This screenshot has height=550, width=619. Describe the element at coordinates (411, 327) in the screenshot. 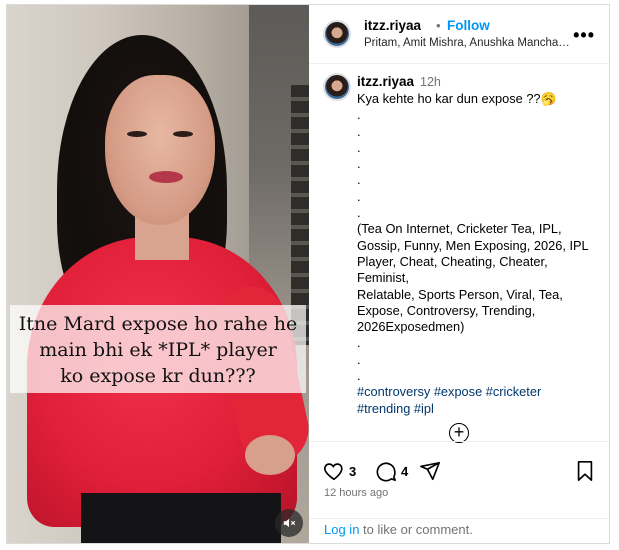

I see `caption-line: 2026Exposedmen)` at that location.